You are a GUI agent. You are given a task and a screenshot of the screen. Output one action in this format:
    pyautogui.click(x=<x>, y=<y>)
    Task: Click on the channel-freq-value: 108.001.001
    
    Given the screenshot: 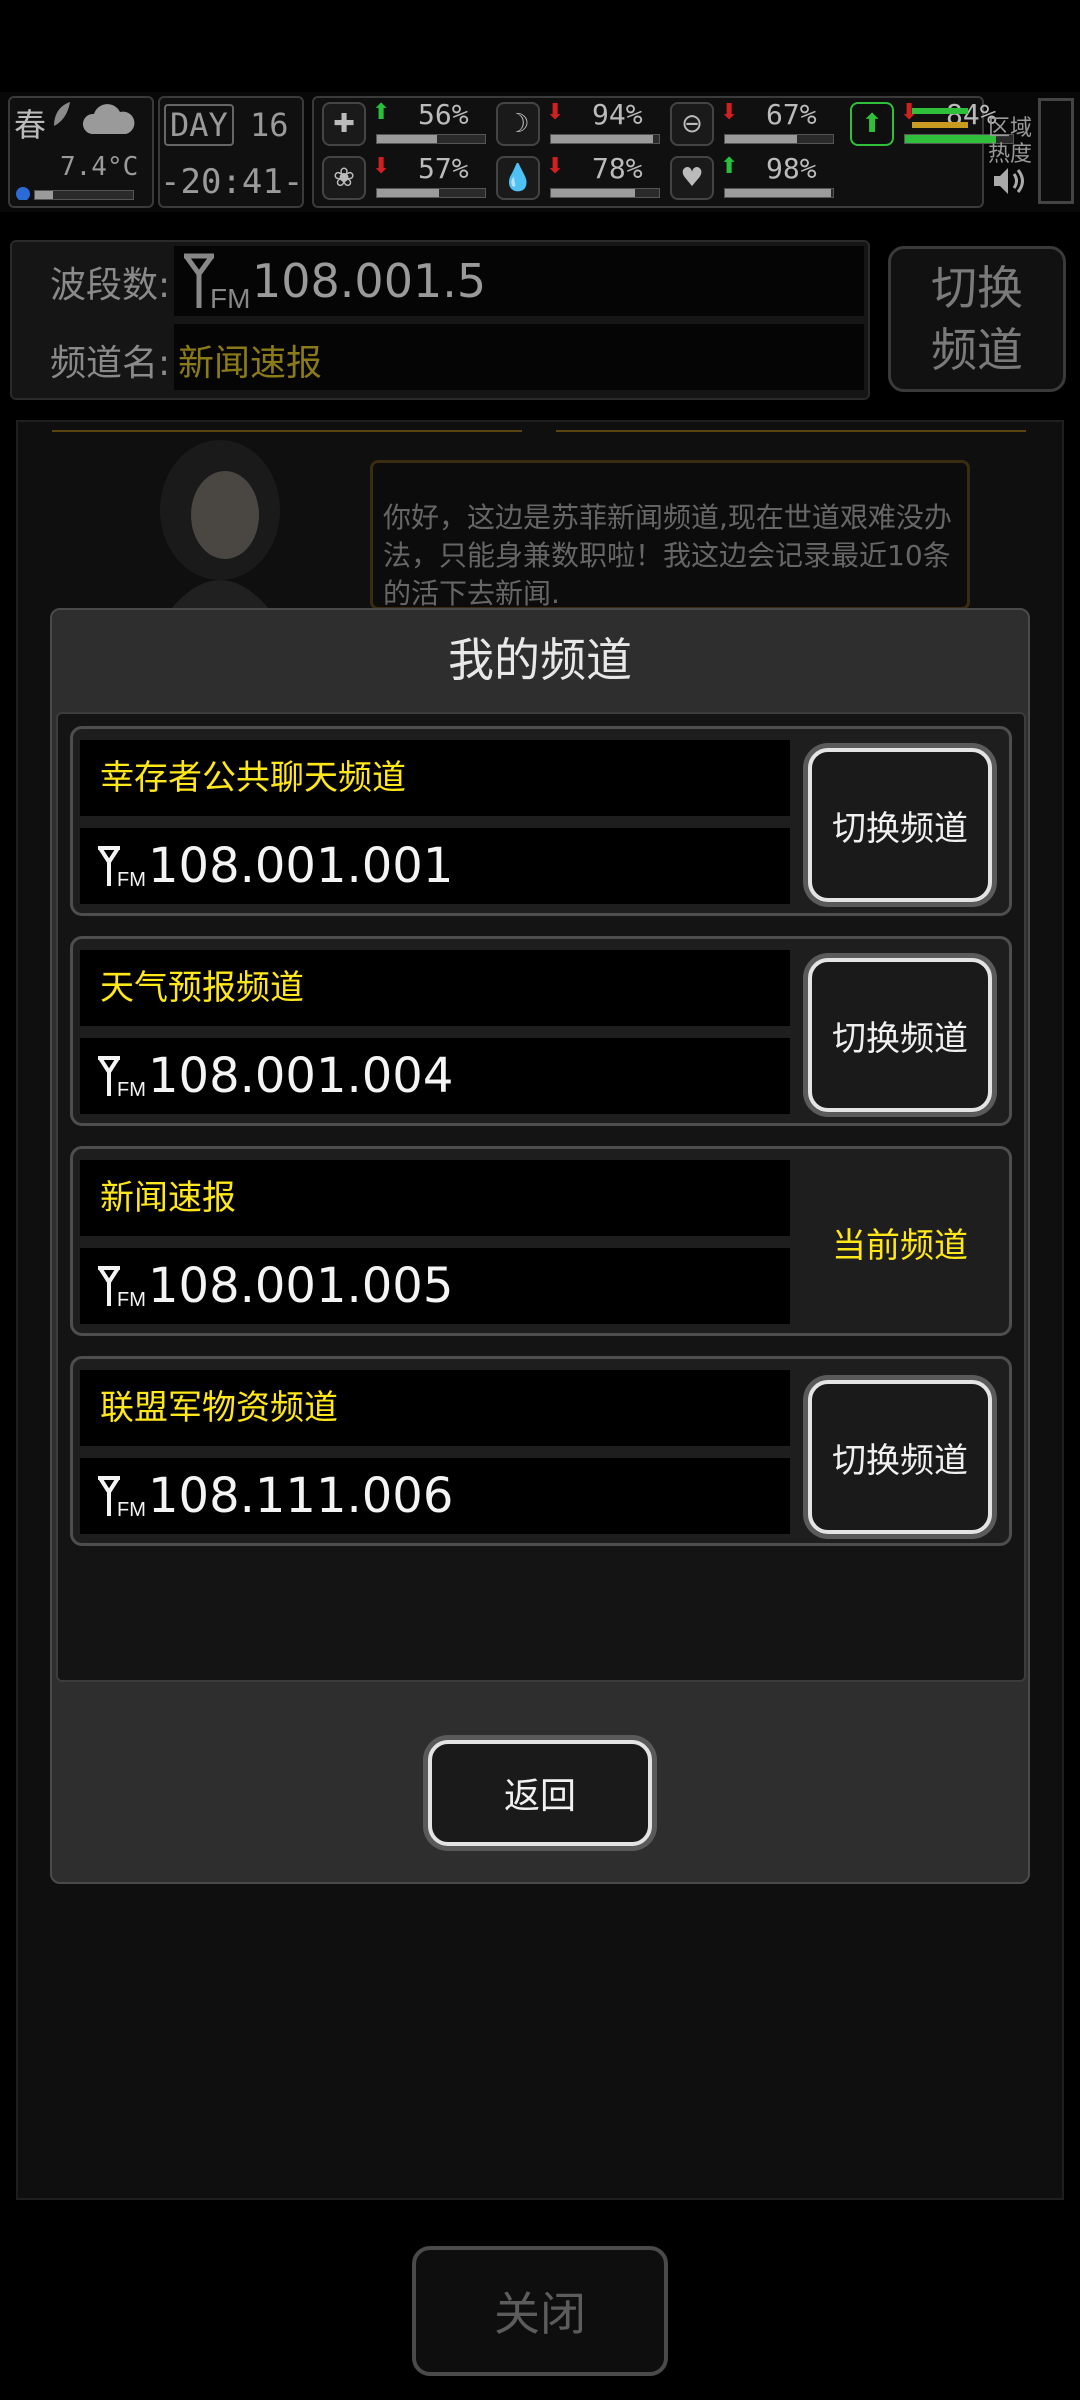 What is the action you would take?
    pyautogui.click(x=301, y=866)
    